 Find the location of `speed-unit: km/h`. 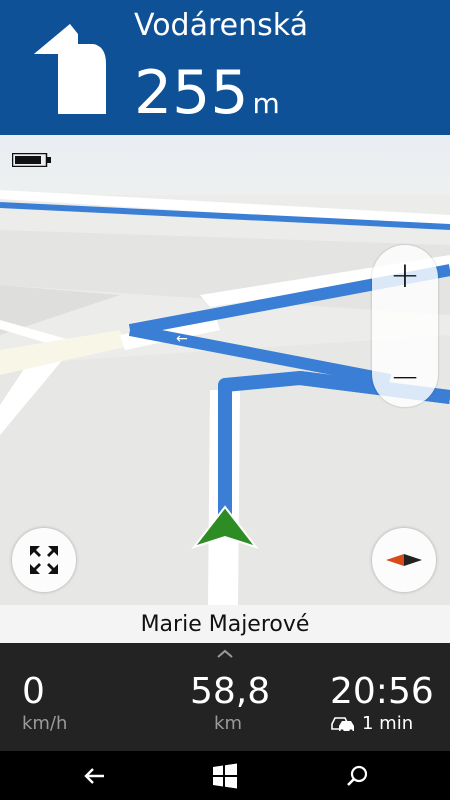

speed-unit: km/h is located at coordinates (45, 723).